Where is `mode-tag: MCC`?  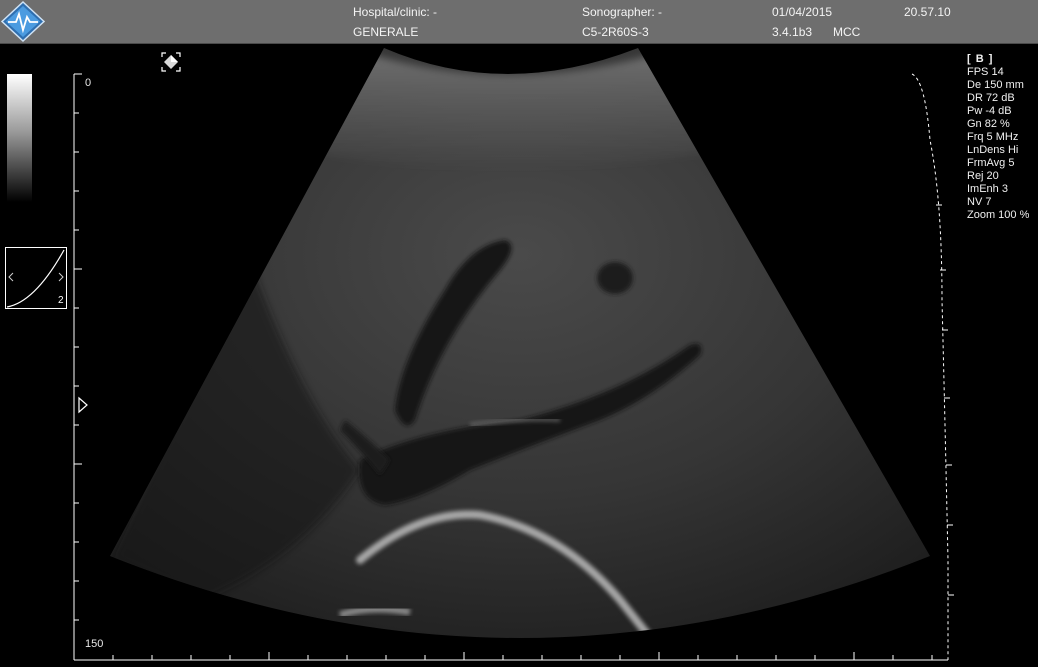
mode-tag: MCC is located at coordinates (847, 32).